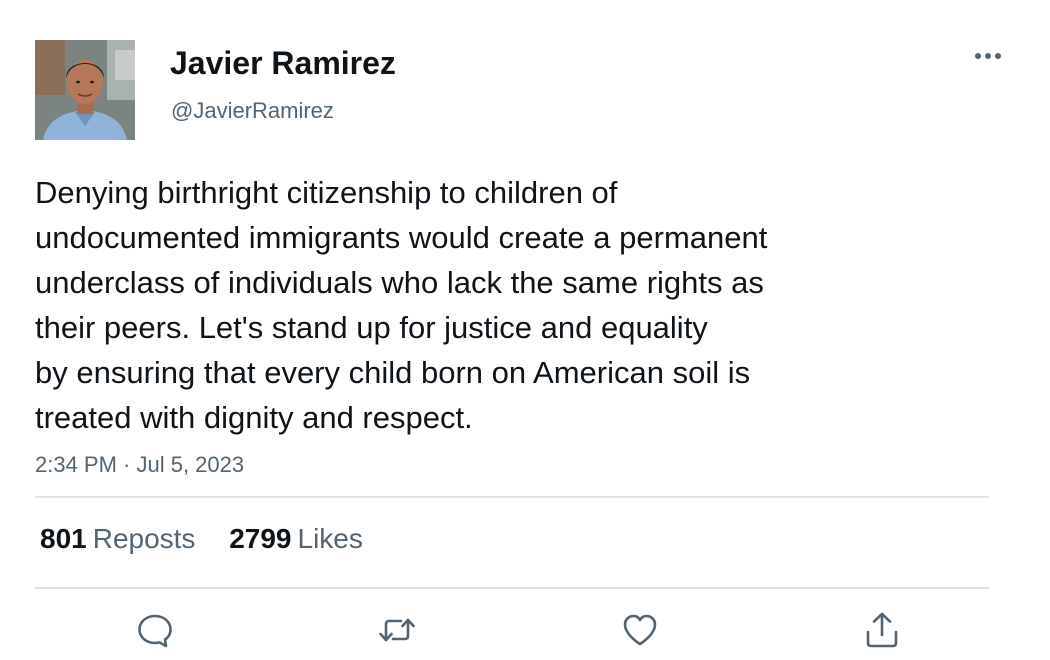 This screenshot has width=1050, height=660. Describe the element at coordinates (296, 539) in the screenshot. I see `likes-stat: 2799 Likes` at that location.